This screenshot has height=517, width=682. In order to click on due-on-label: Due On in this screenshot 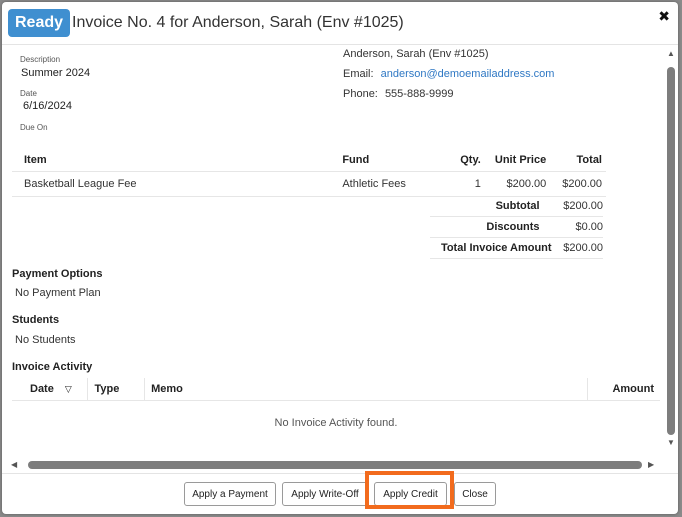, I will do `click(34, 127)`.